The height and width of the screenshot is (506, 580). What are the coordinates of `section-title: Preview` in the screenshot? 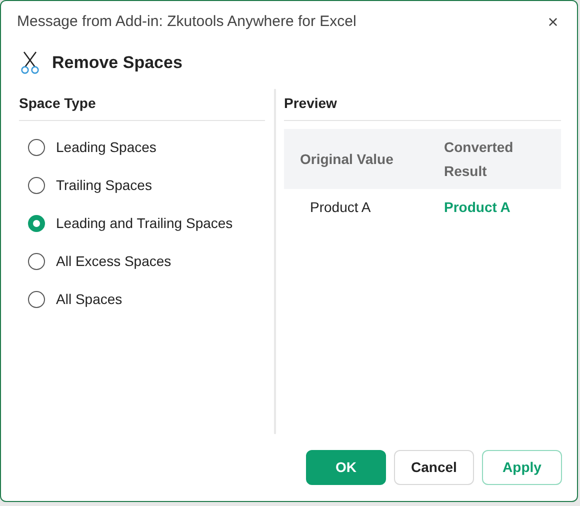 It's located at (310, 103).